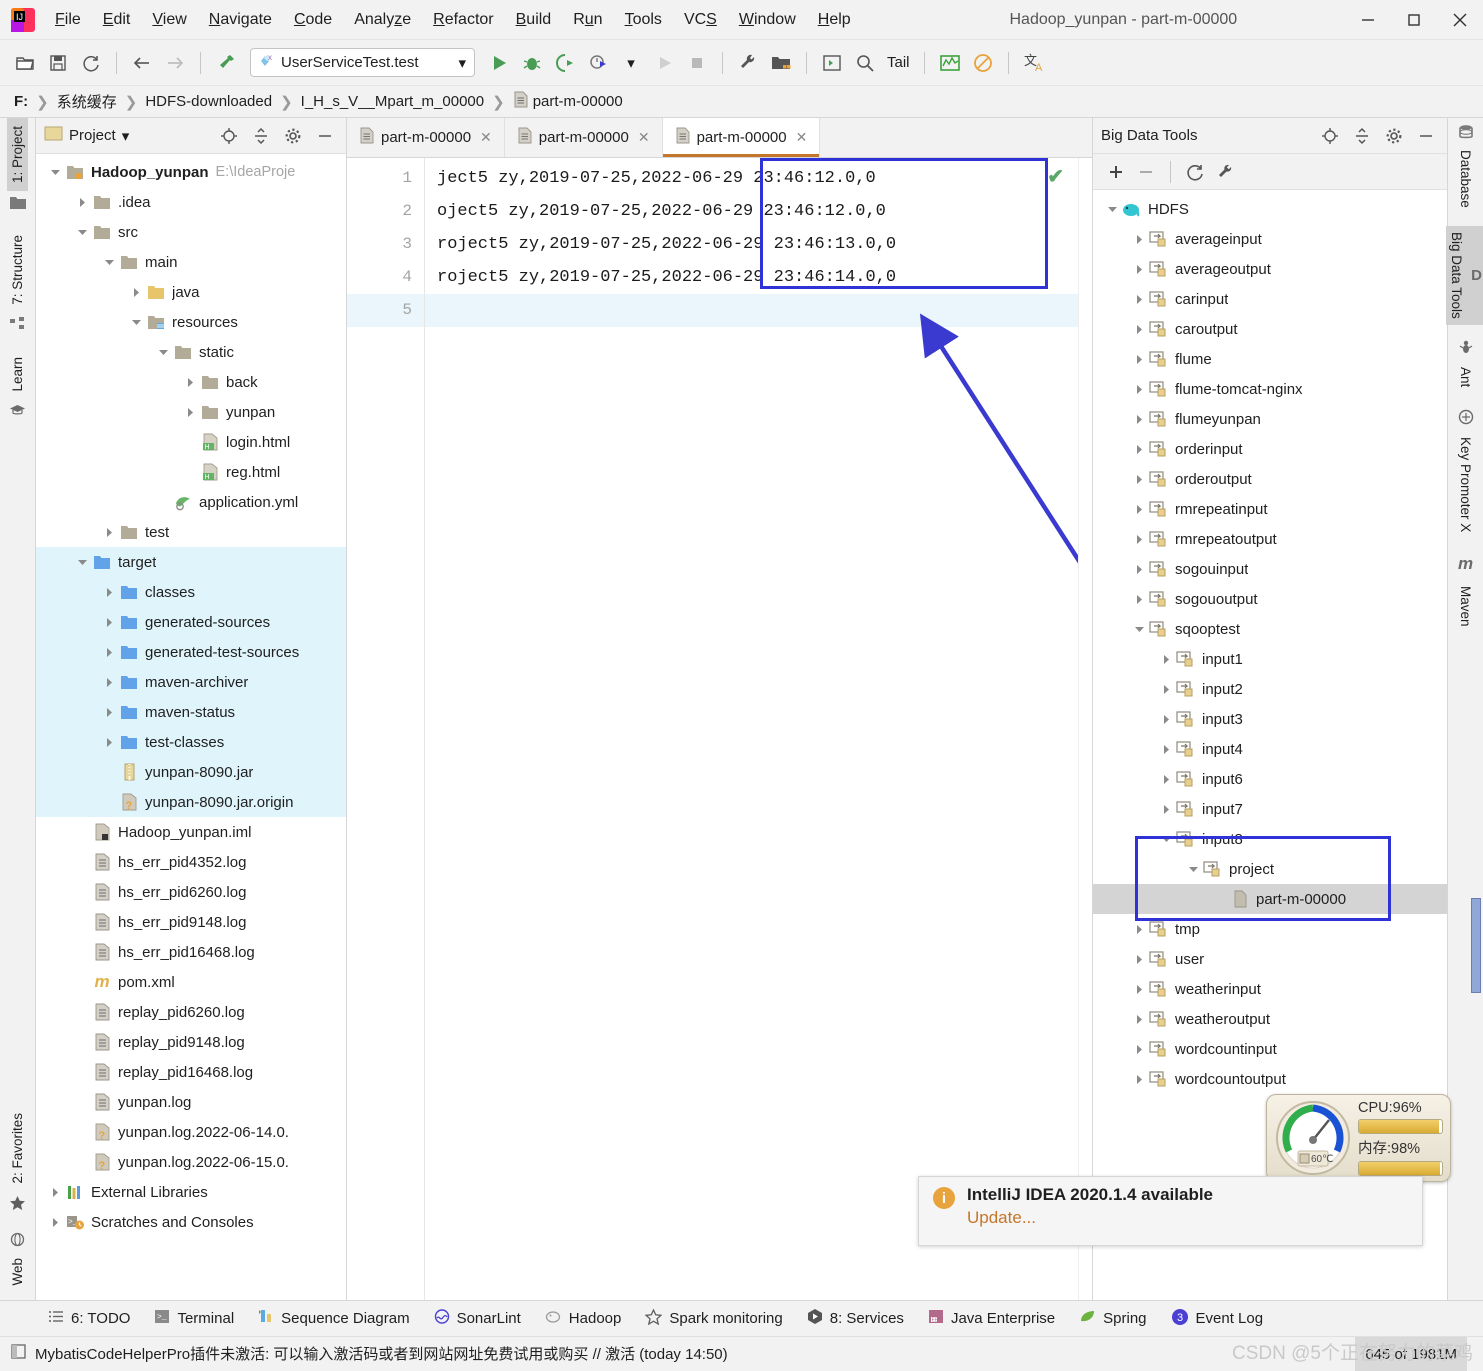 The image size is (1483, 1371). What do you see at coordinates (1270, 749) in the screenshot?
I see `tree-node-input4: input4` at bounding box center [1270, 749].